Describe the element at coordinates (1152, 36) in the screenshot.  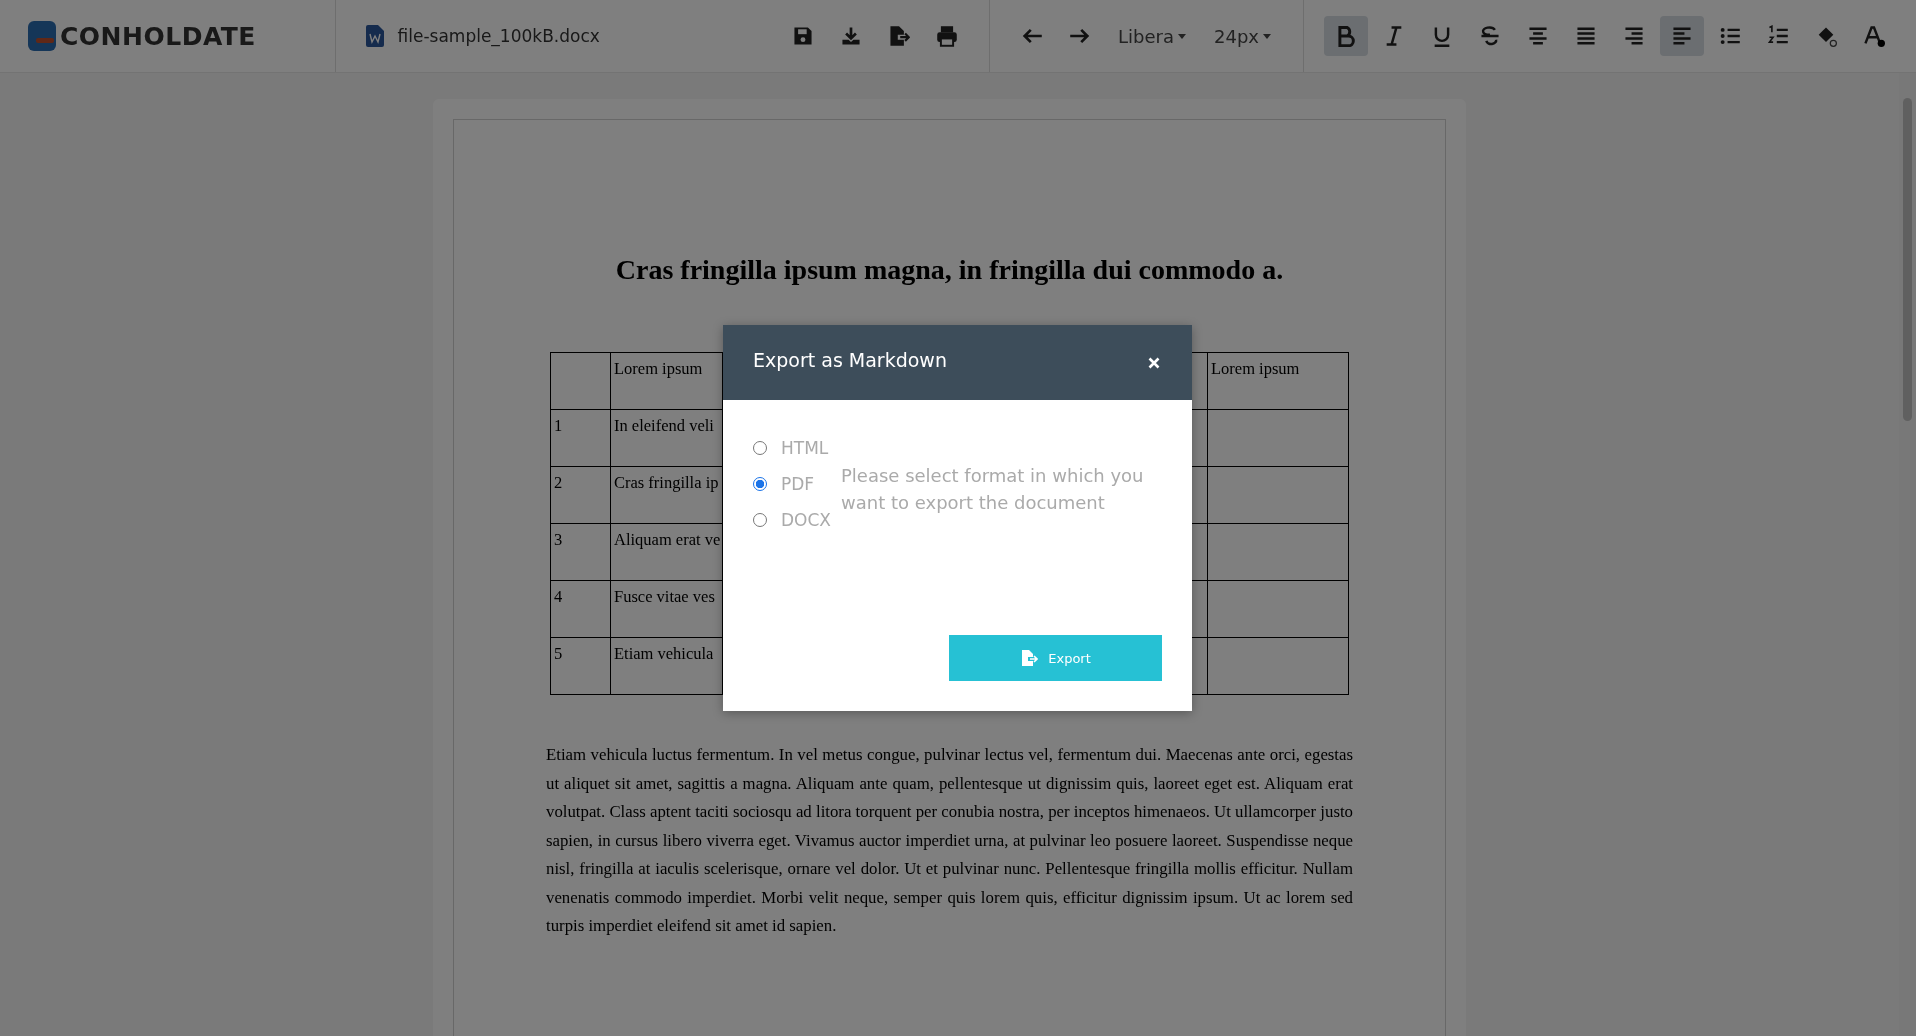
I see `font-family-dropdown: Libera` at that location.